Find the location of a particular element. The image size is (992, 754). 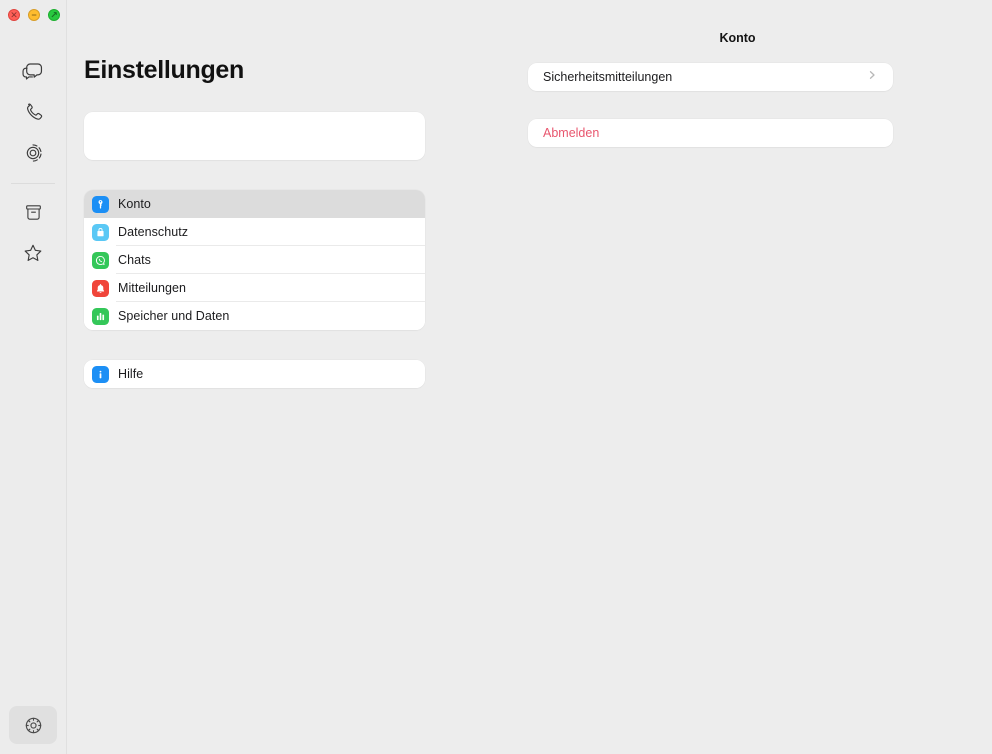

security-notifications-card: Sicherheitsmitteilungen is located at coordinates (710, 77).